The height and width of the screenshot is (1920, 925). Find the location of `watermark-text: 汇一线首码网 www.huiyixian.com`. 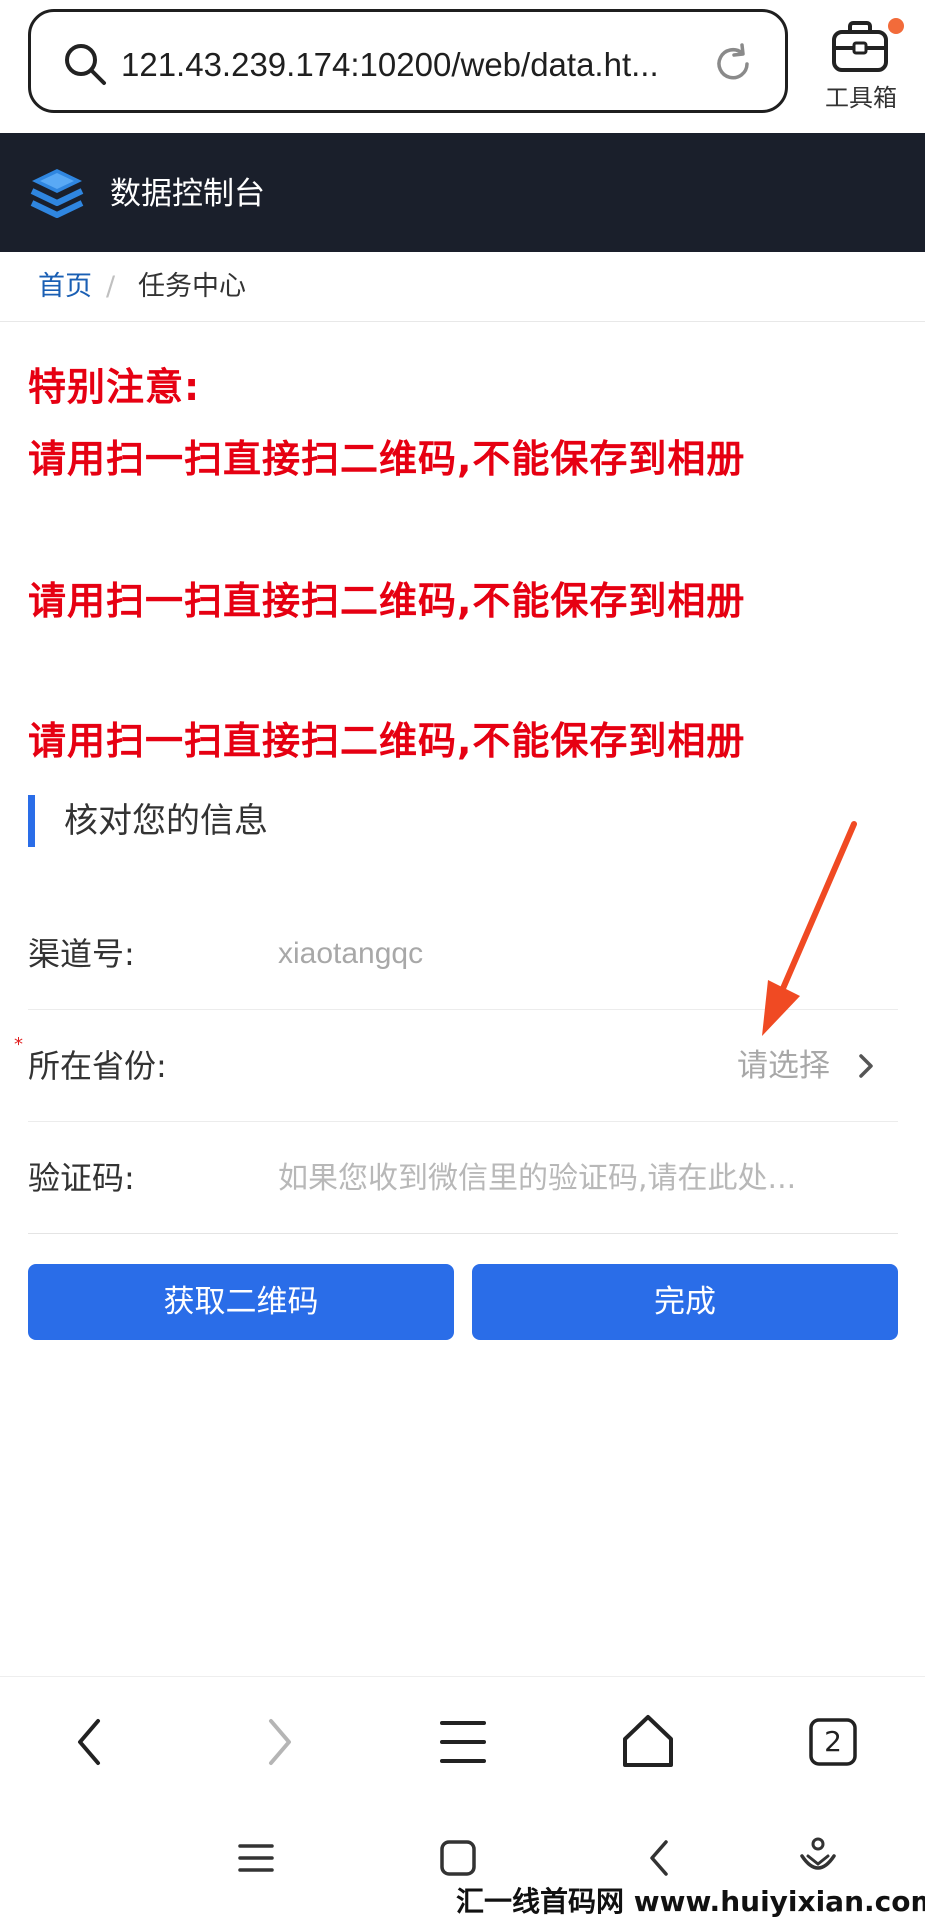

watermark-text: 汇一线首码网 www.huiyixian.com is located at coordinates (690, 1901).